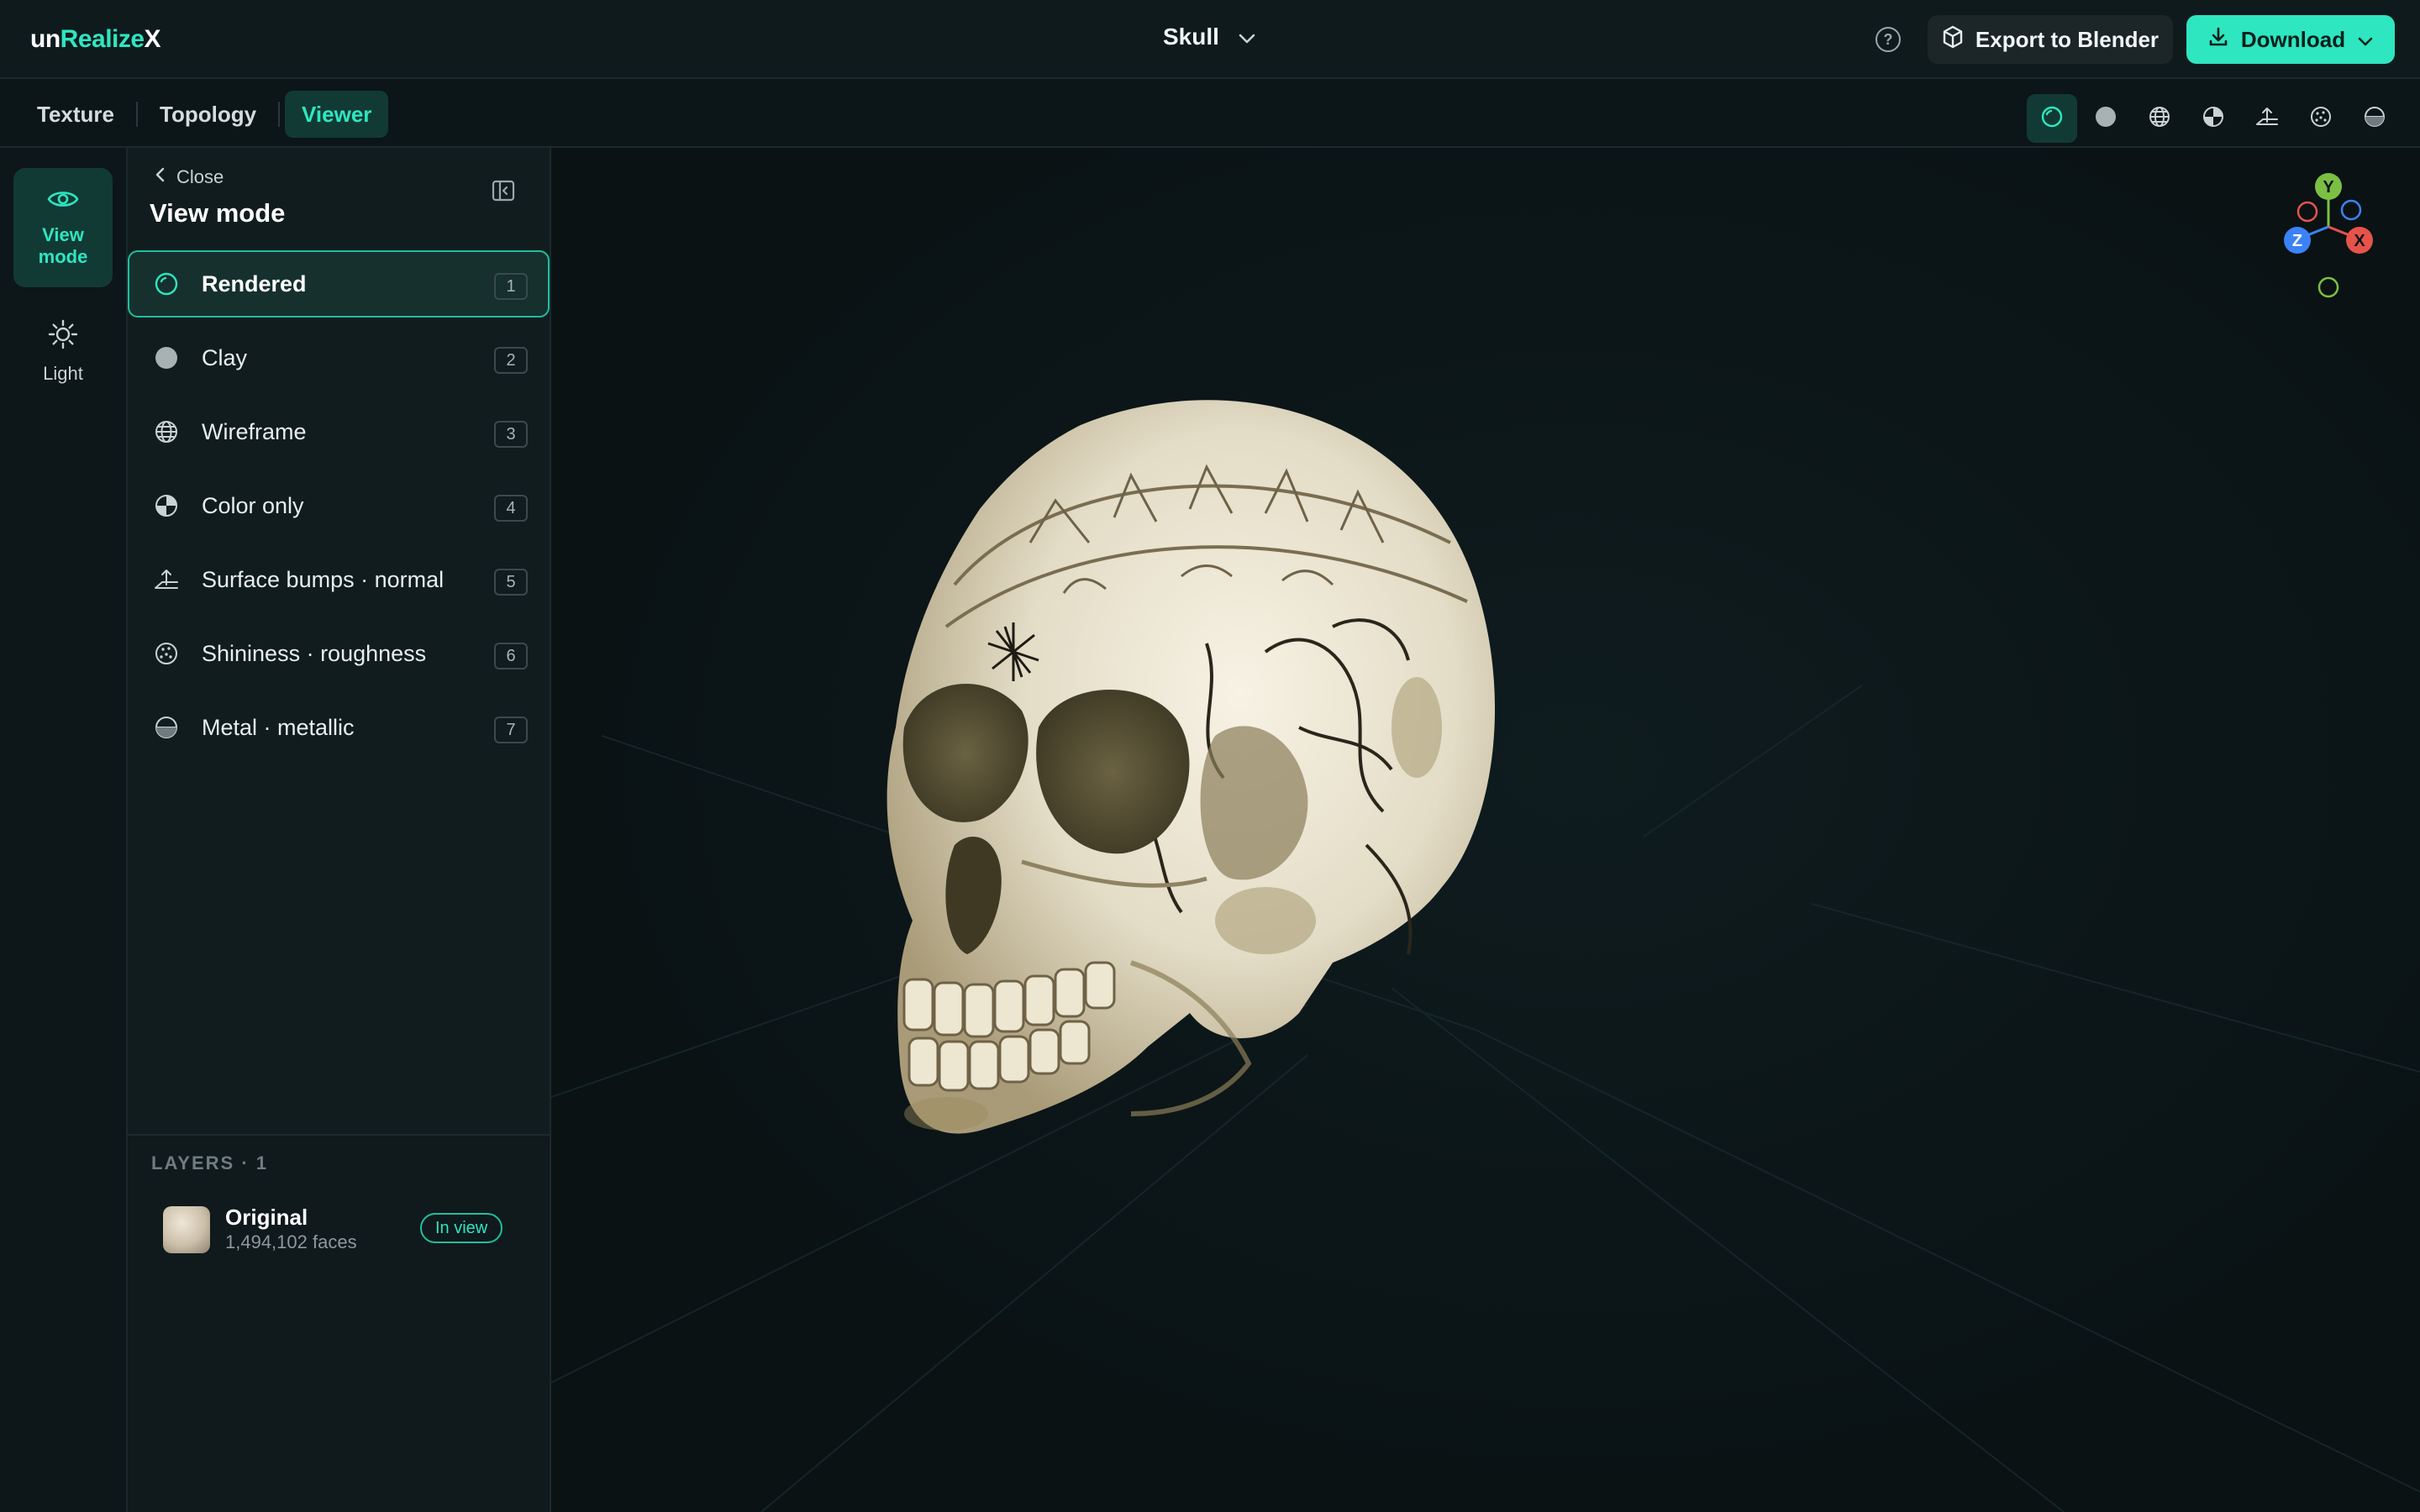  I want to click on logo-text-realize: Realize, so click(102, 39).